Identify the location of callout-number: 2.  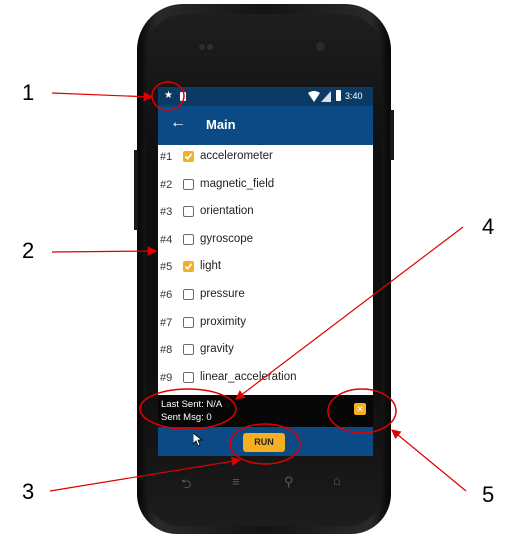
(28, 250).